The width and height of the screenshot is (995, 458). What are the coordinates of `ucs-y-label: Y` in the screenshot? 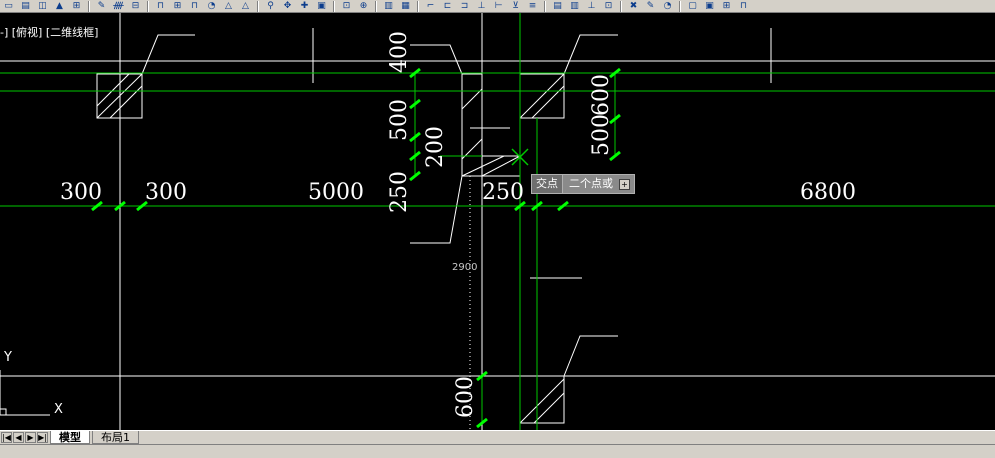 It's located at (7, 357).